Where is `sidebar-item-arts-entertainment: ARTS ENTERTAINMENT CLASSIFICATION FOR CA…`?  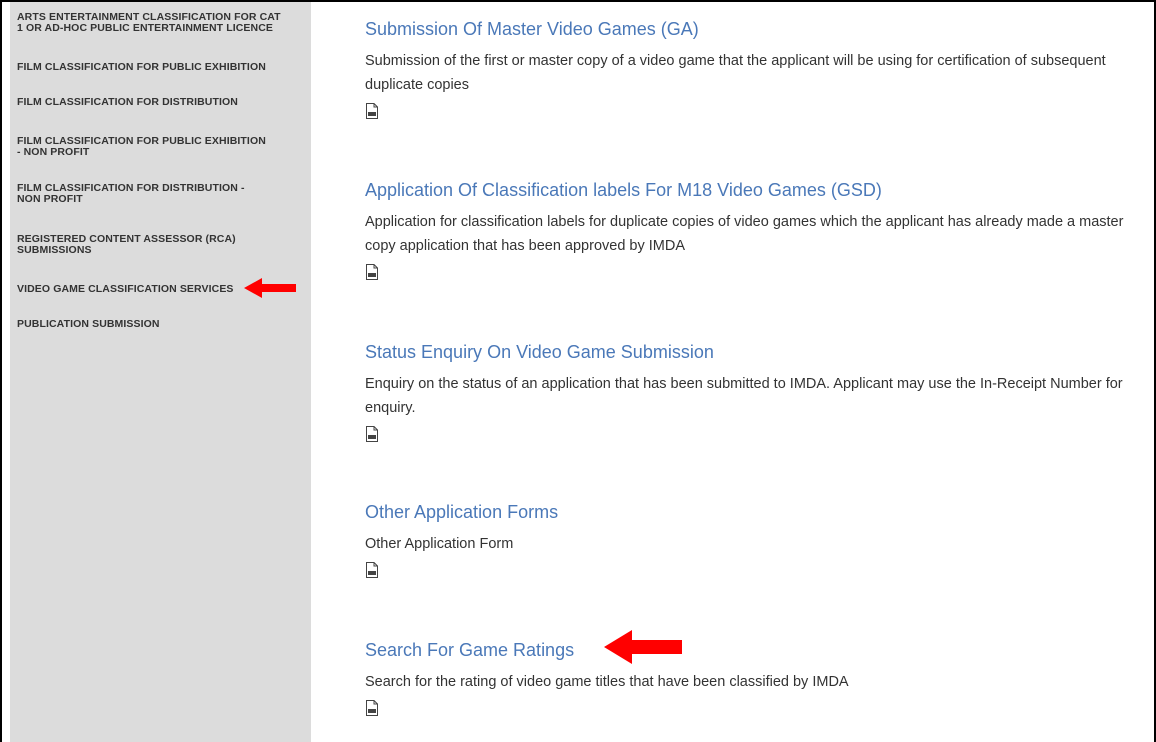
sidebar-item-arts-entertainment: ARTS ENTERTAINMENT CLASSIFICATION FOR CA… is located at coordinates (162, 23).